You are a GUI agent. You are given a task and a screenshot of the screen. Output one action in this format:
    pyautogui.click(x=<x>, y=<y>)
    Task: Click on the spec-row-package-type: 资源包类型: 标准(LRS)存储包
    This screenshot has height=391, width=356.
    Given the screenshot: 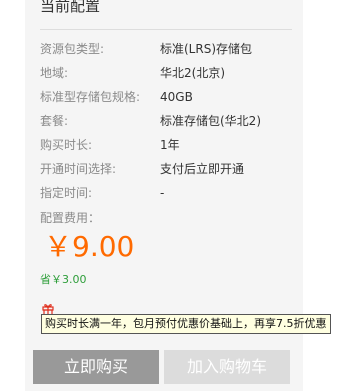 What is the action you would take?
    pyautogui.click(x=167, y=49)
    